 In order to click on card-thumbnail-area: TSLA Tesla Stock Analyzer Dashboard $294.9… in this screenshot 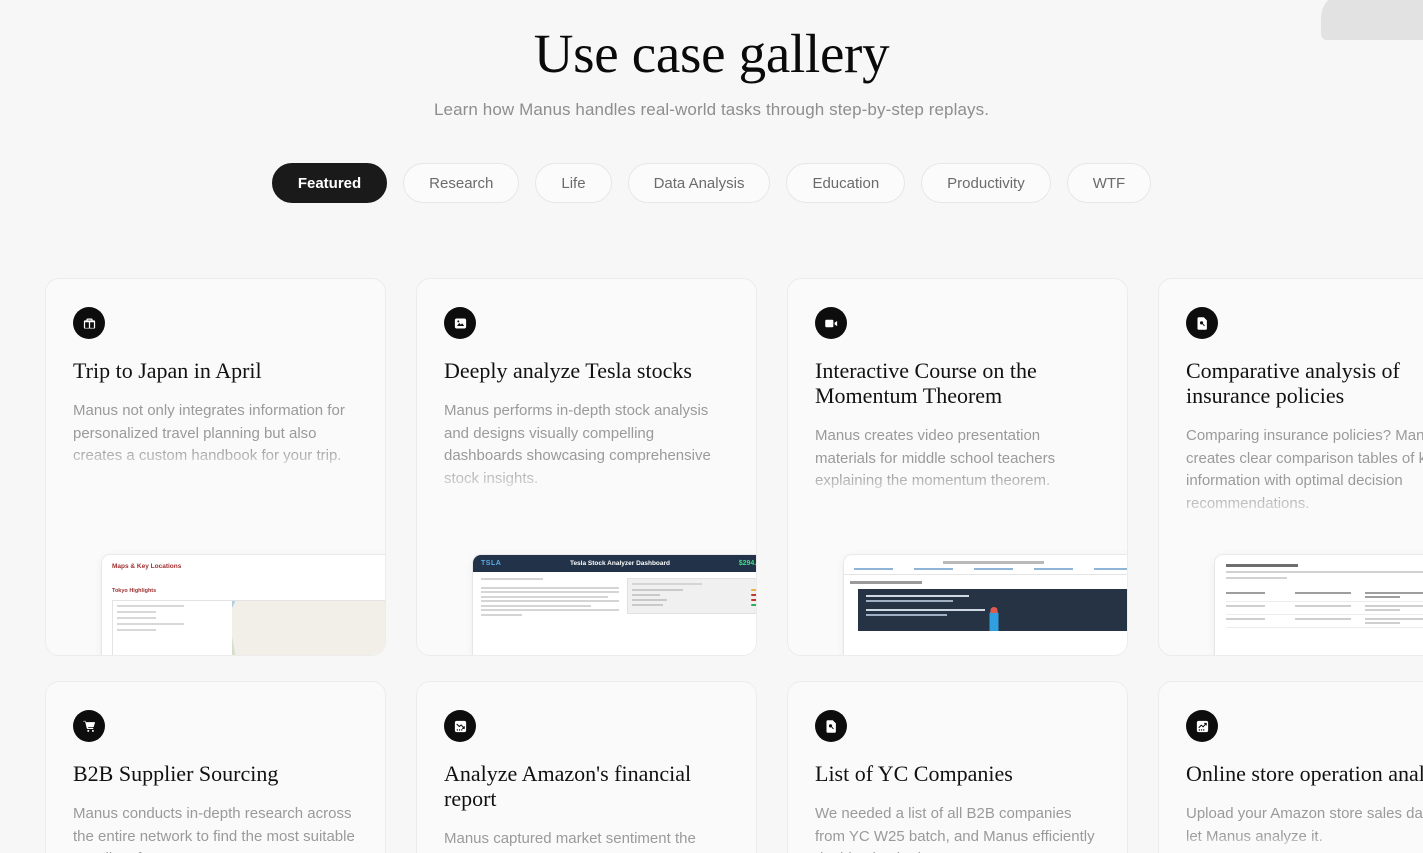, I will do `click(586, 605)`.